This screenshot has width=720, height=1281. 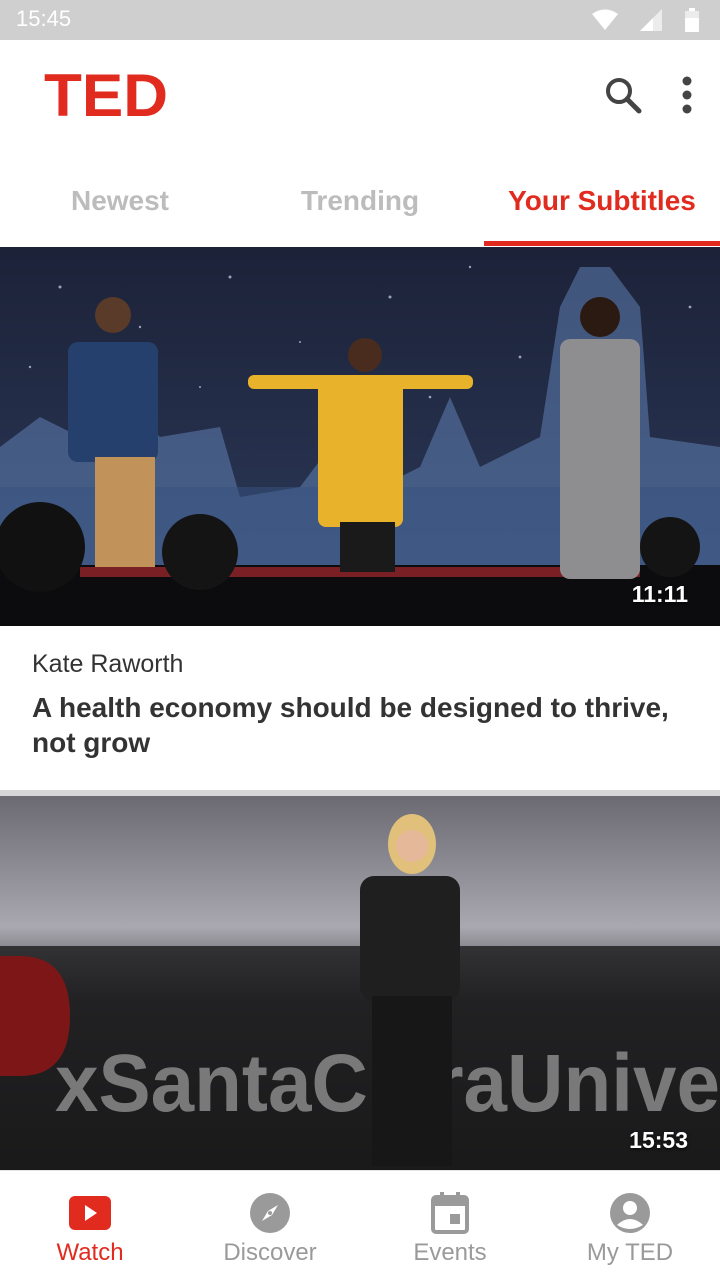 I want to click on nav-label: Discover, so click(x=270, y=1252).